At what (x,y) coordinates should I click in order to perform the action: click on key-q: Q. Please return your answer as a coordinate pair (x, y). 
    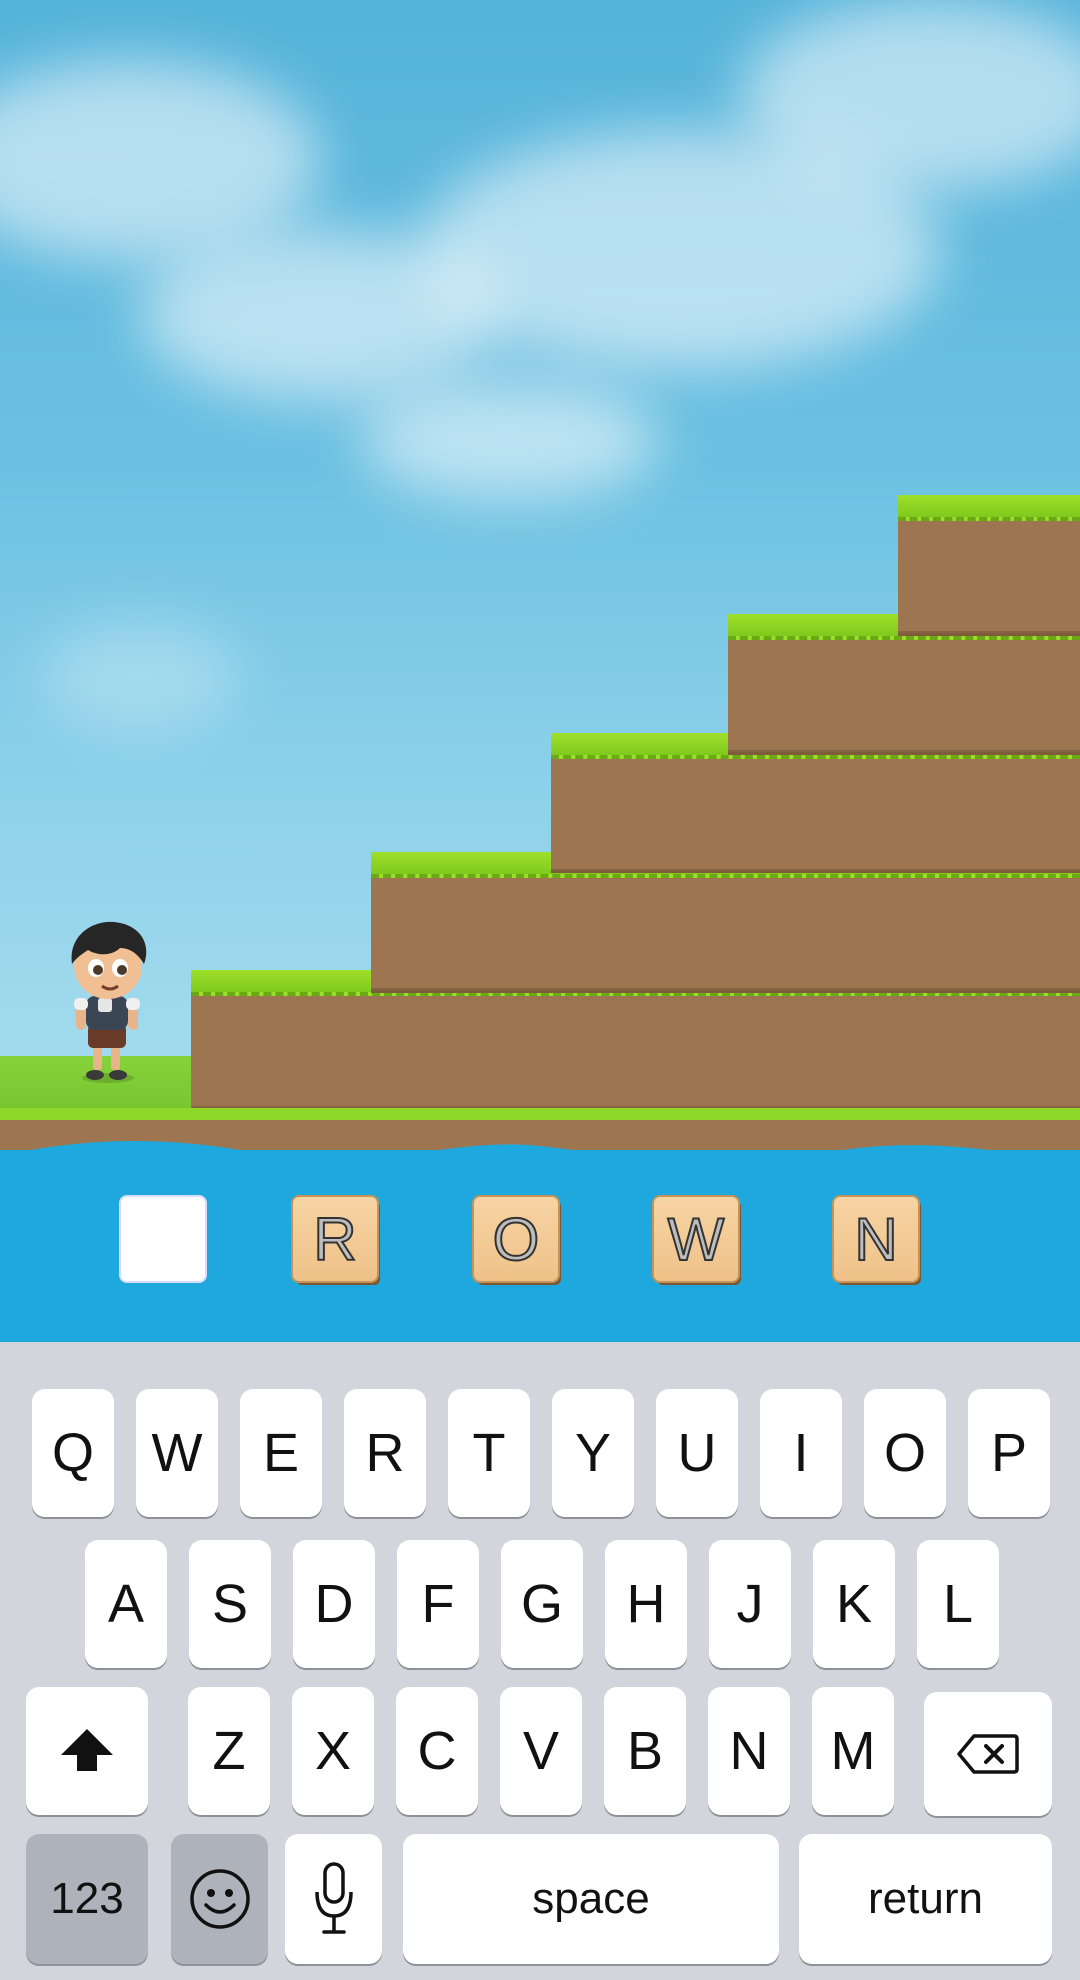
    Looking at the image, I should click on (73, 1453).